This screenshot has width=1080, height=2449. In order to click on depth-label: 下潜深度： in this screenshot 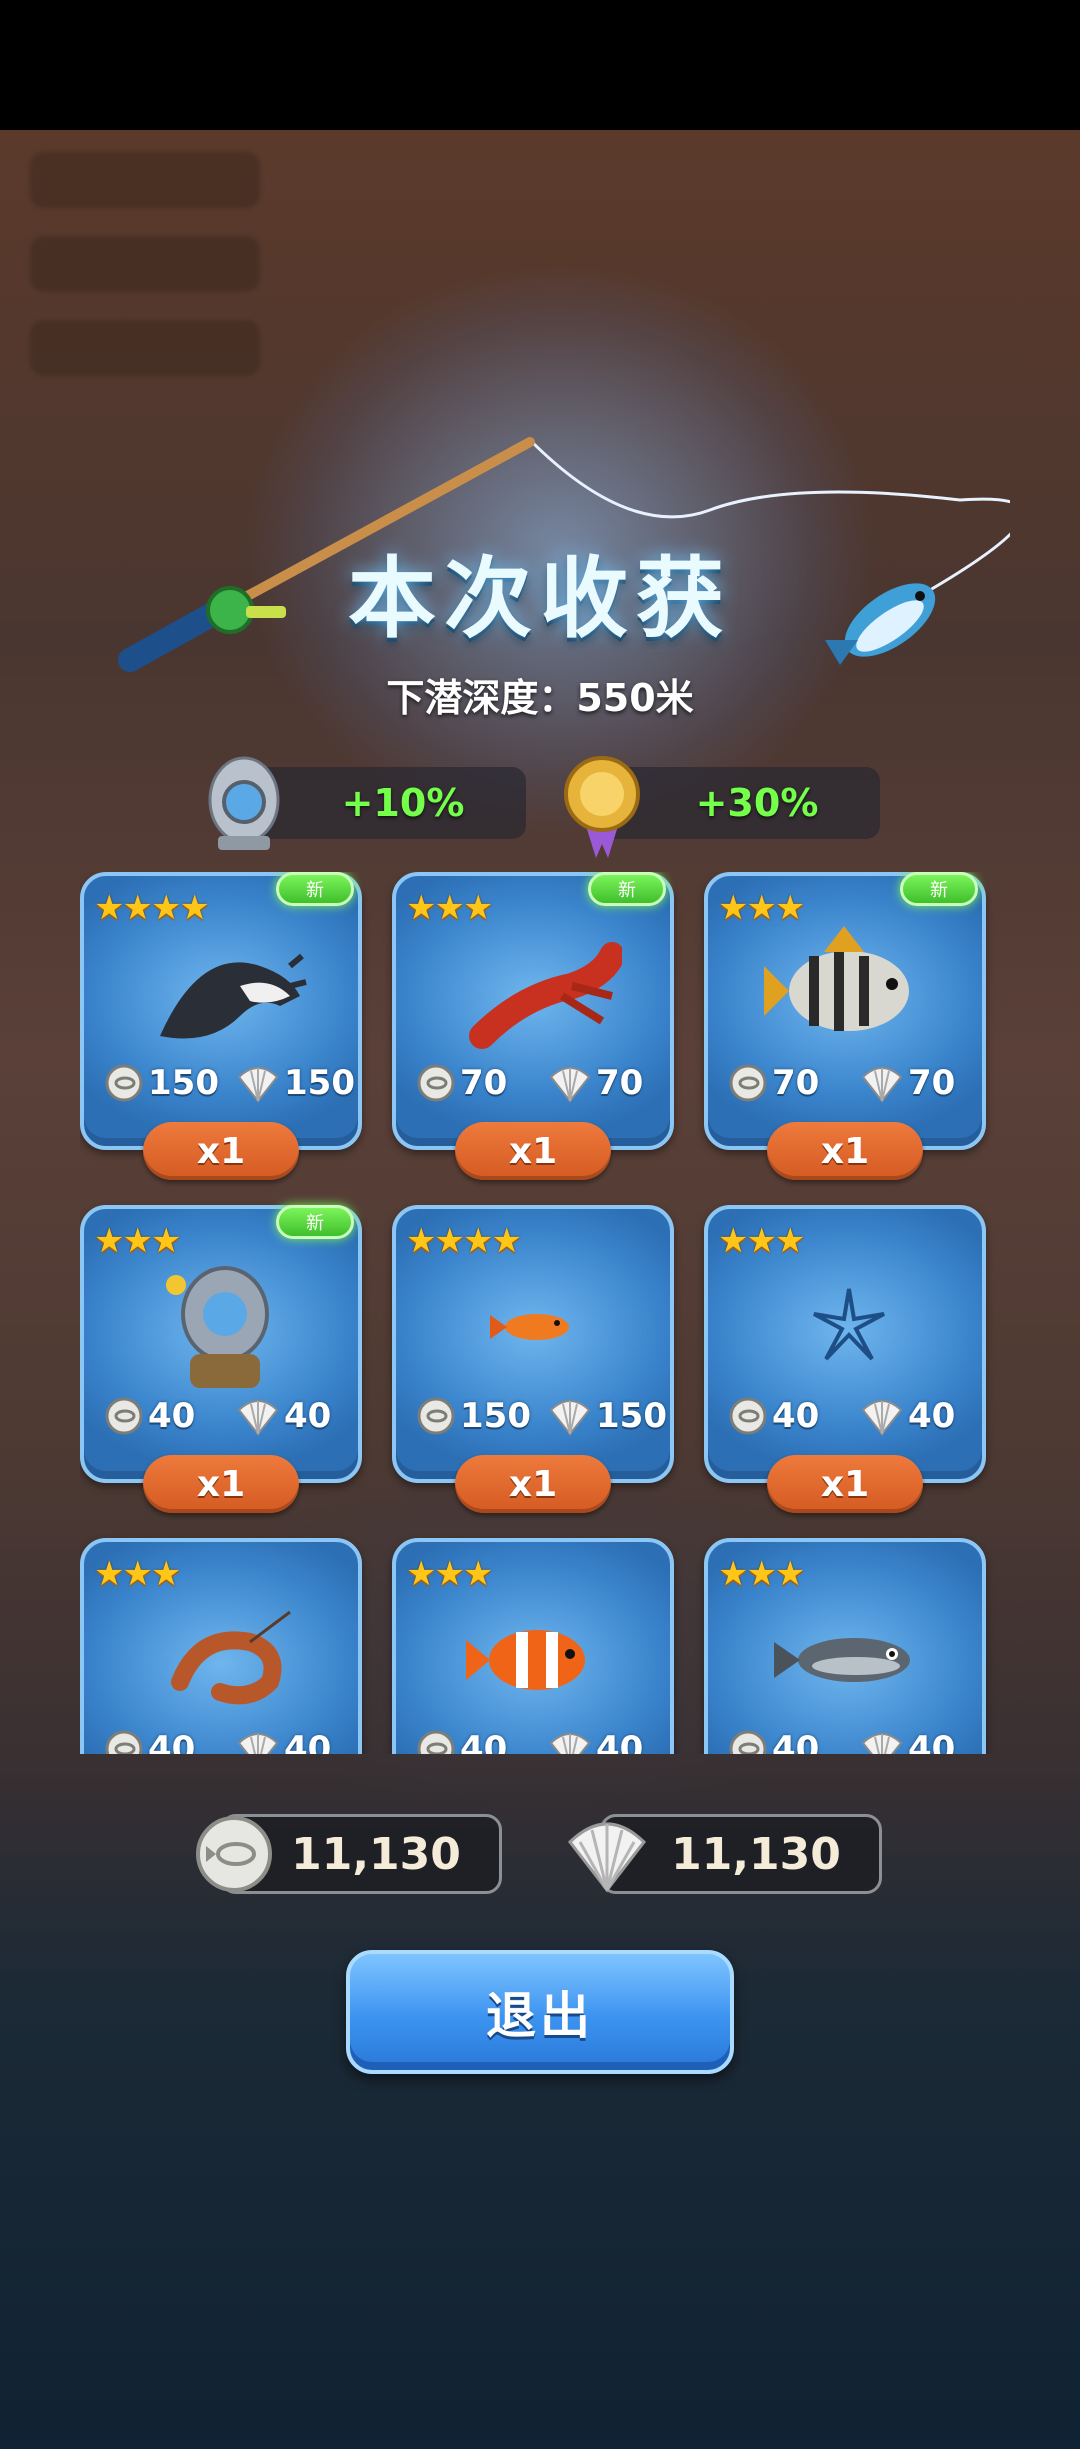, I will do `click(481, 698)`.